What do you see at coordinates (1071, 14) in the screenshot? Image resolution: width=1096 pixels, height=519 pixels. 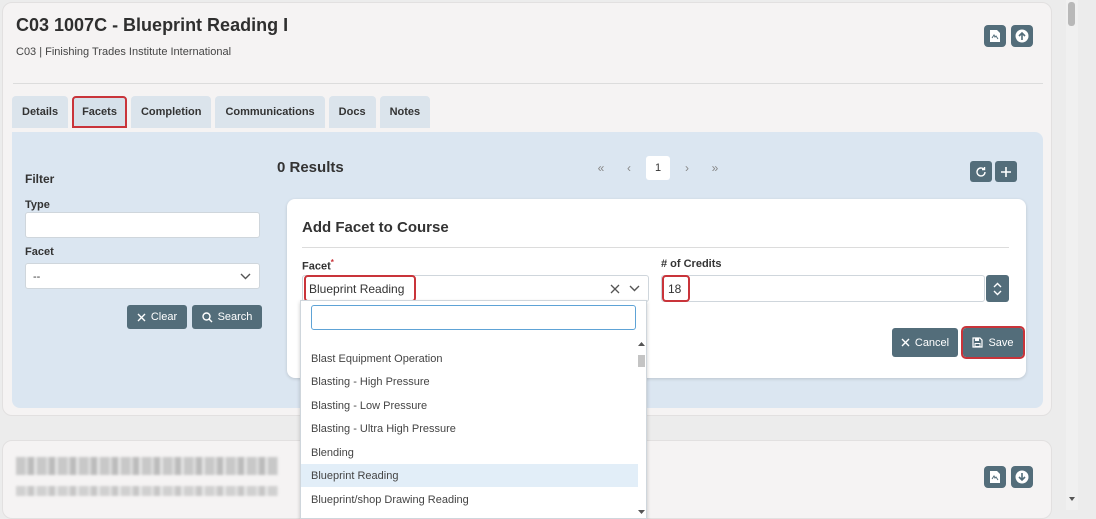 I see `page-scroll-thumb` at bounding box center [1071, 14].